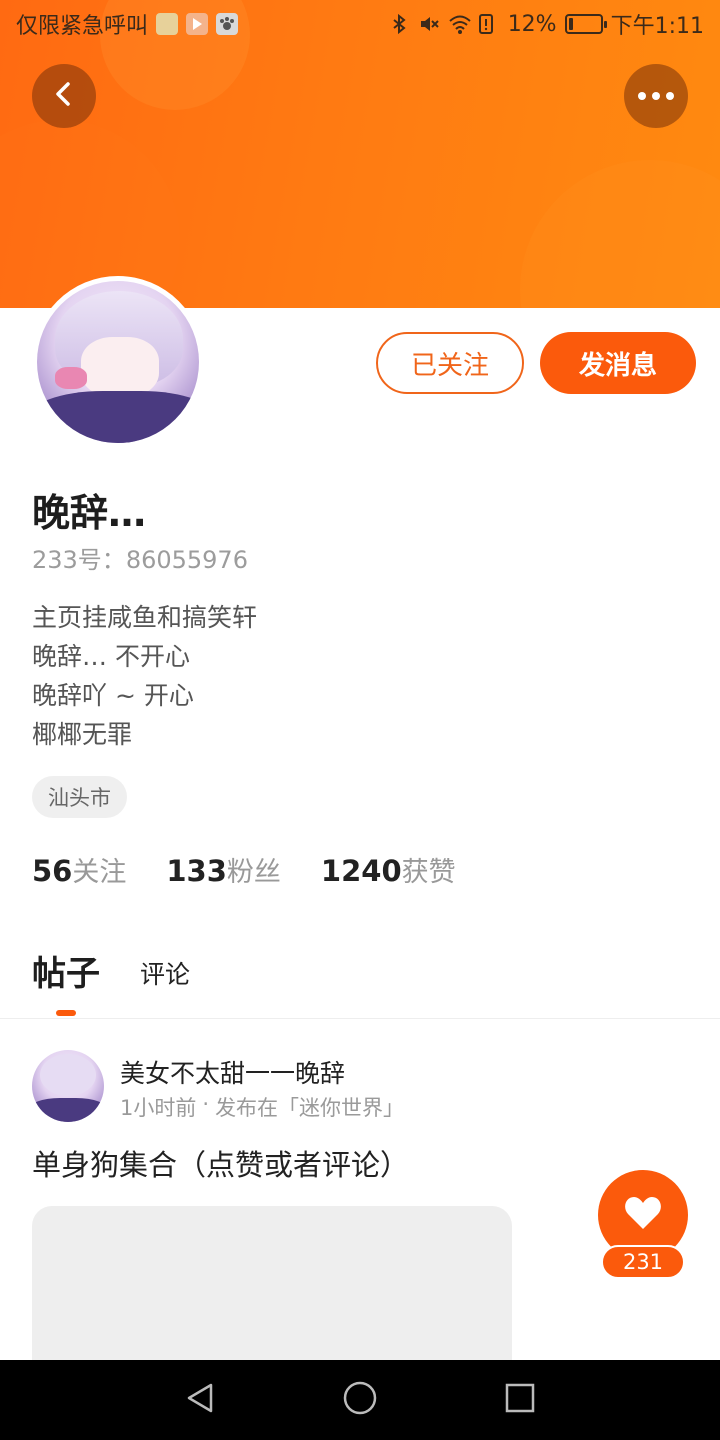 The width and height of the screenshot is (720, 1440). I want to click on user-id-value: 86055976, so click(186, 560).